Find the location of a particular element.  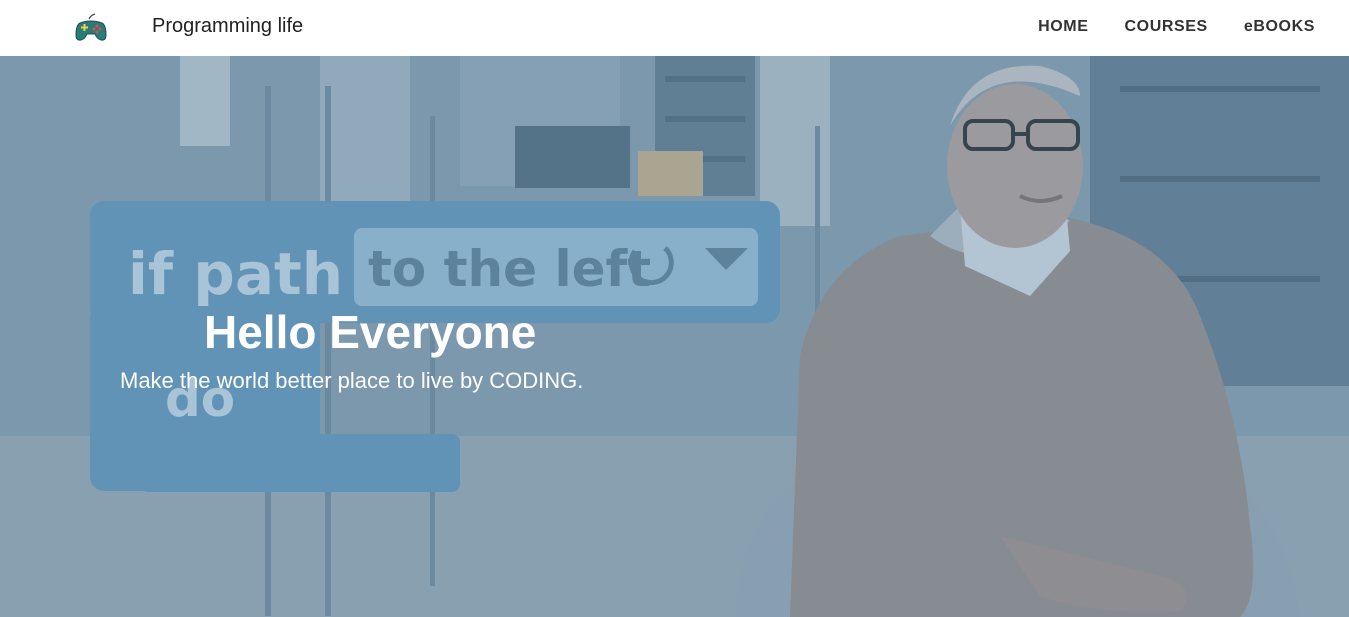

brand-link: Programming life is located at coordinates (227, 26).